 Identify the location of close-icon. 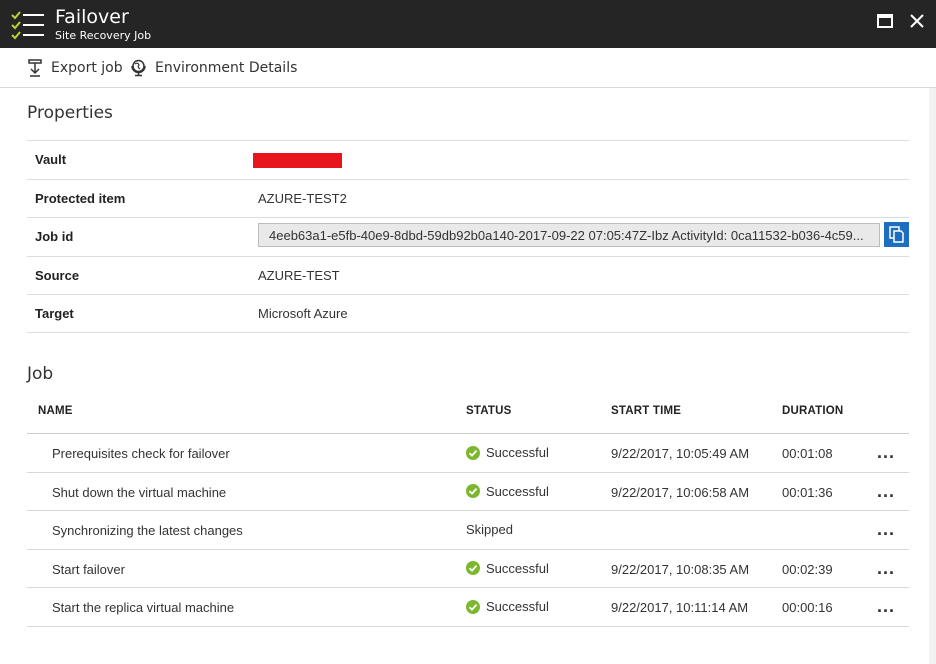
(917, 21).